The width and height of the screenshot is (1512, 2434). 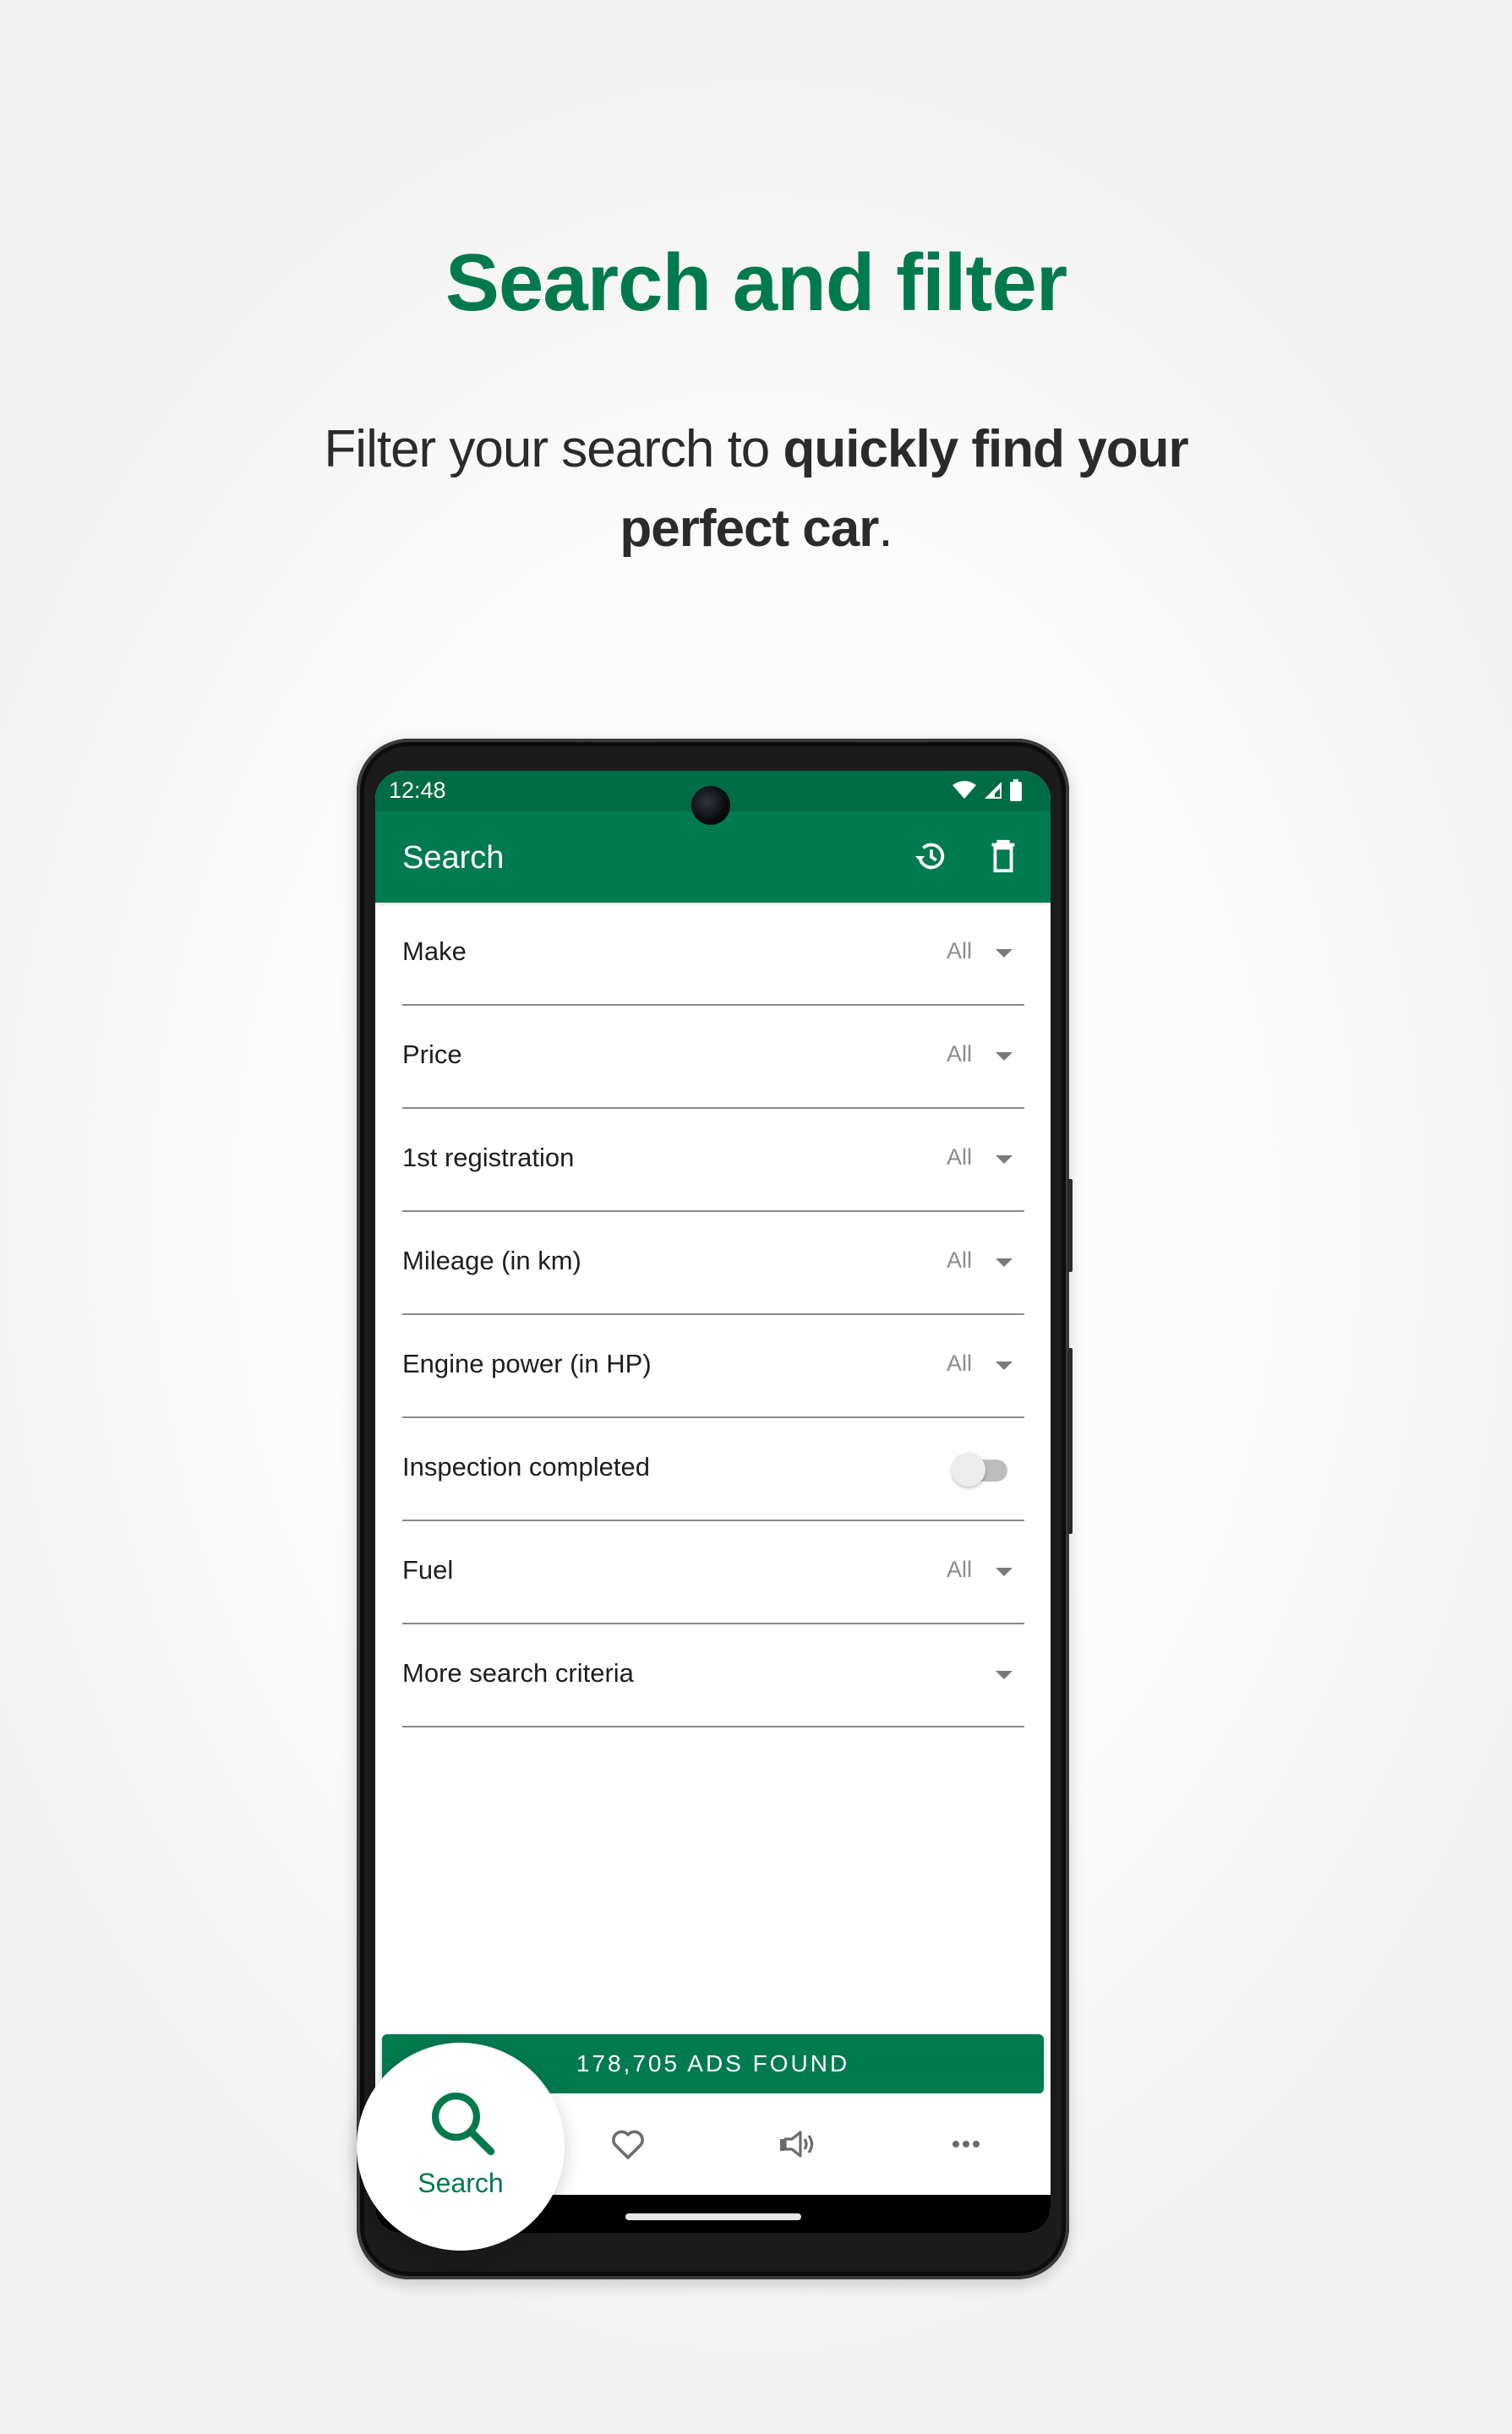 I want to click on nav-item-search: Search, so click(x=461, y=2147).